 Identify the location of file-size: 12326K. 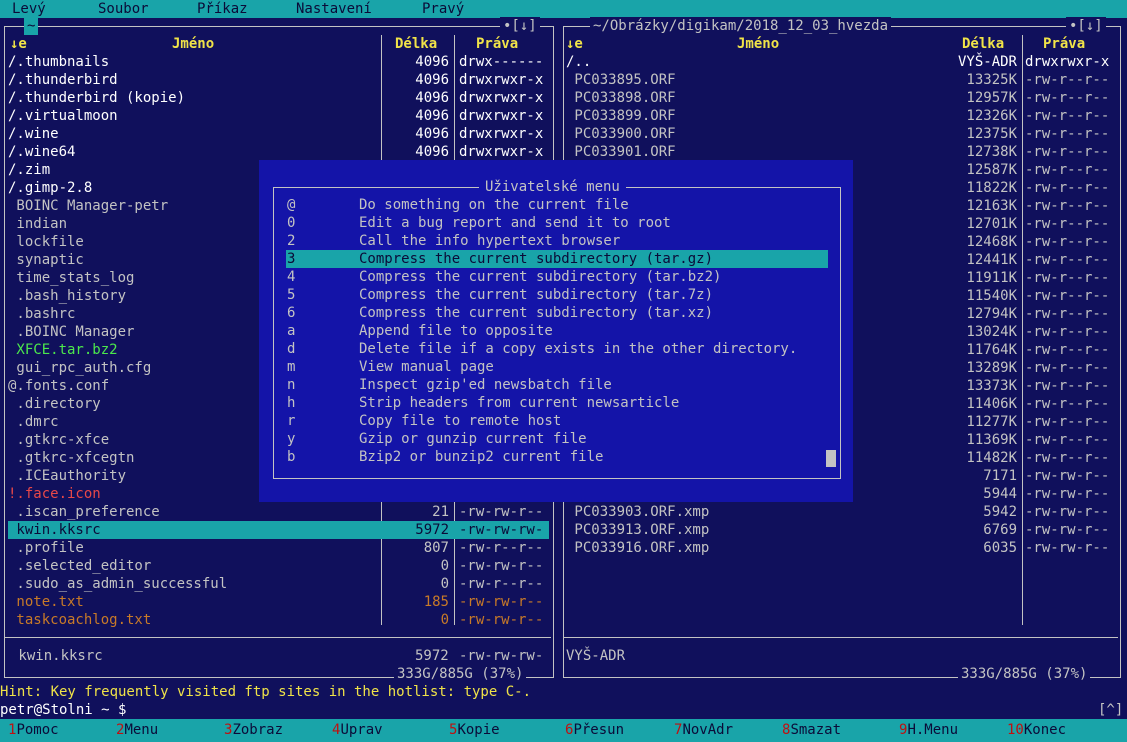
(991, 116).